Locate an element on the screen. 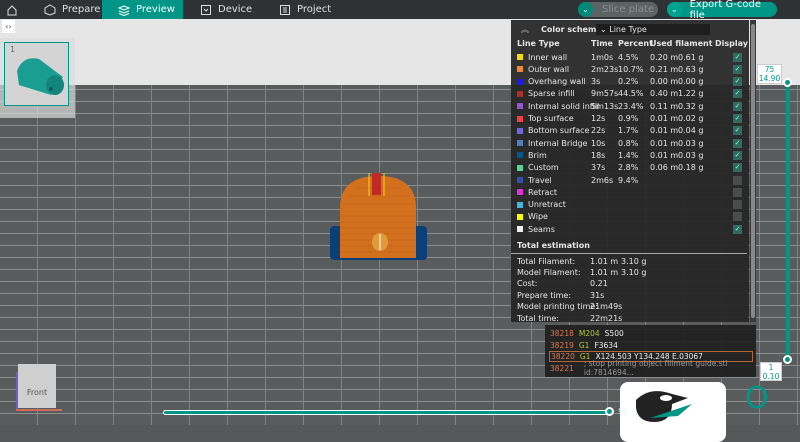 This screenshot has height=442, width=800. line-type-percent: 10.7% is located at coordinates (631, 69).